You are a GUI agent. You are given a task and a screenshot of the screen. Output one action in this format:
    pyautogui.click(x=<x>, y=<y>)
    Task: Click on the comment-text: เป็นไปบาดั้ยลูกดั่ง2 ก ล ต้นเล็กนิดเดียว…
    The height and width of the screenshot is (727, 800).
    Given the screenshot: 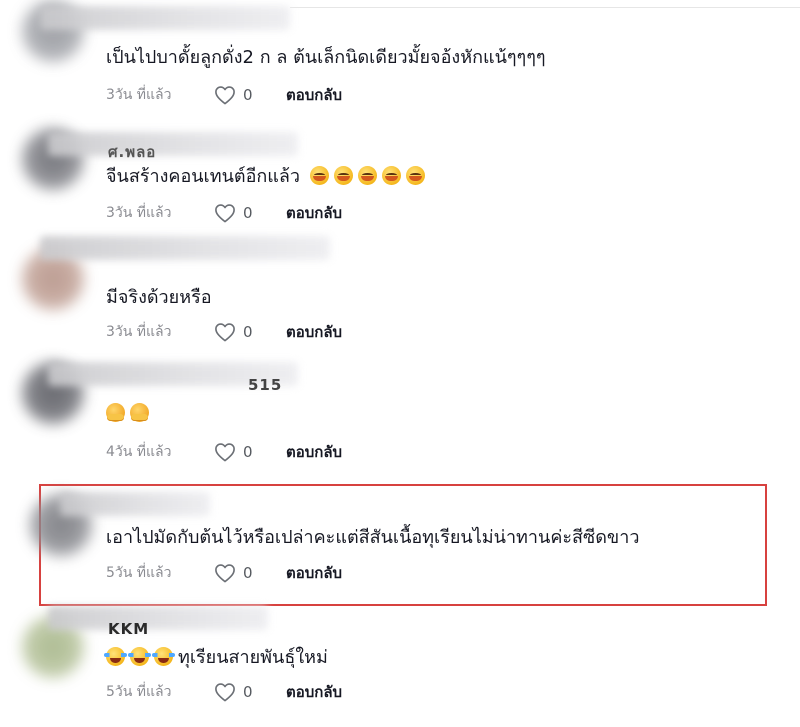 What is the action you would take?
    pyautogui.click(x=326, y=57)
    